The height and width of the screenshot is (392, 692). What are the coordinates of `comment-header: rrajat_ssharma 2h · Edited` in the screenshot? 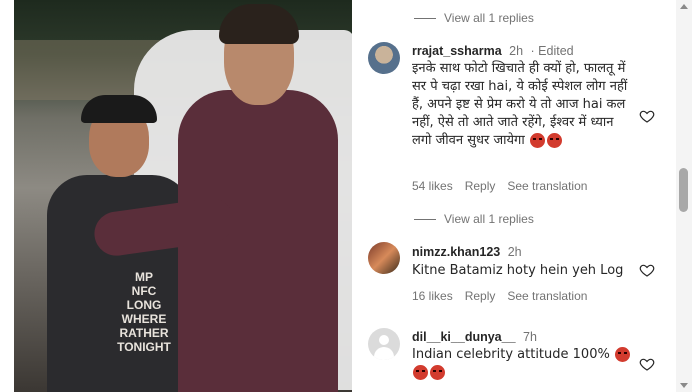 It's located at (493, 51).